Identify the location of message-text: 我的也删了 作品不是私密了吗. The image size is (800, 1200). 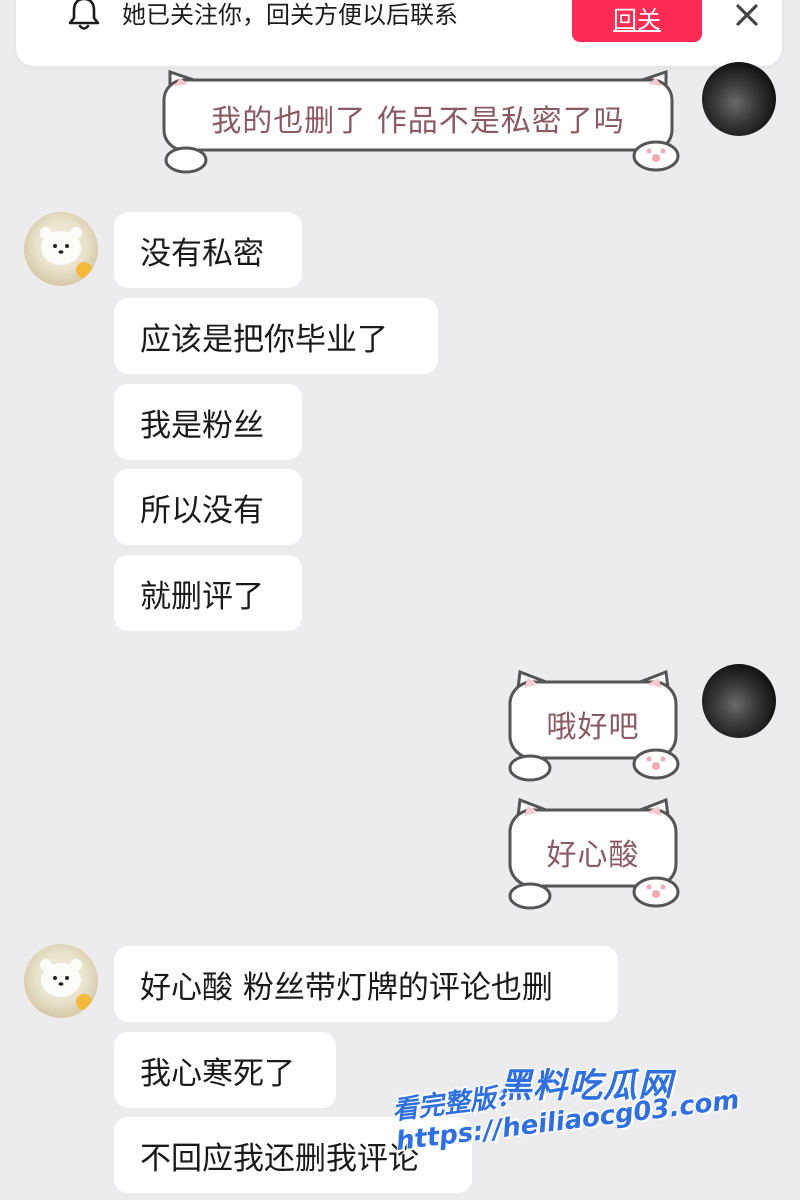
(418, 121).